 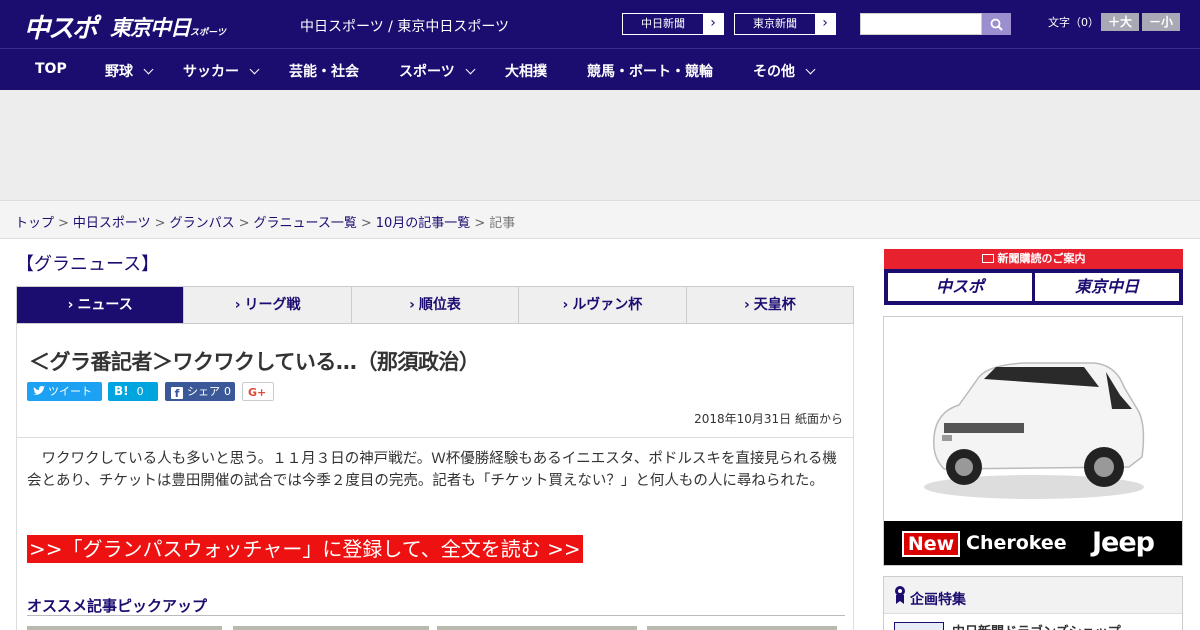 What do you see at coordinates (900, 595) in the screenshot?
I see `ribbon-icon` at bounding box center [900, 595].